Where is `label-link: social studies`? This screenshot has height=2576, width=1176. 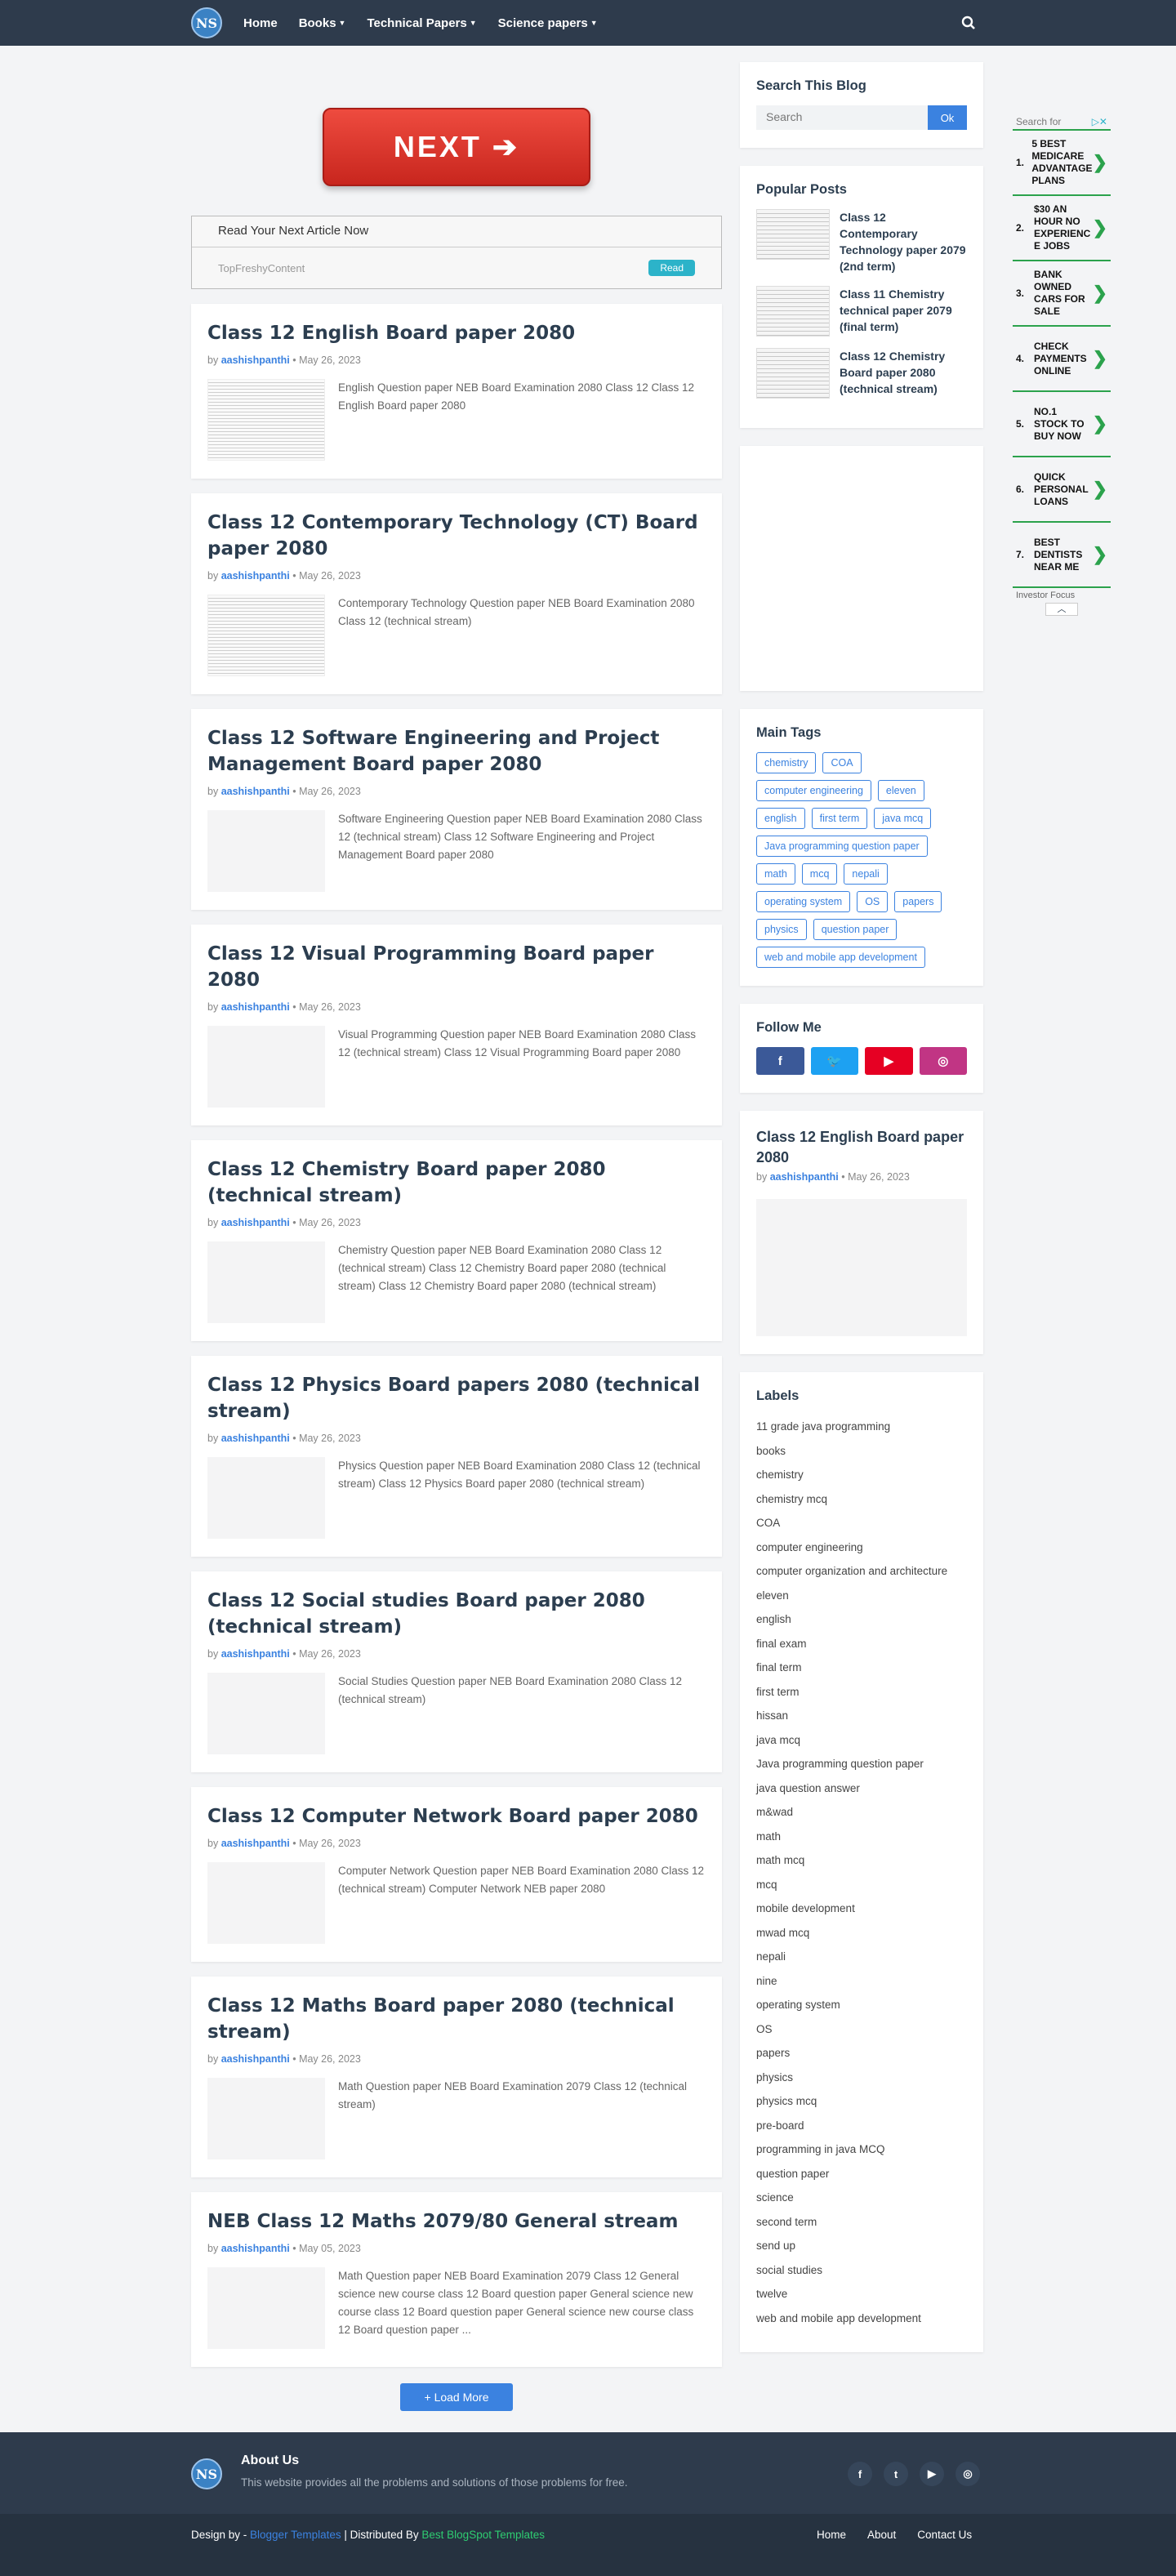
label-link: social studies is located at coordinates (861, 2270).